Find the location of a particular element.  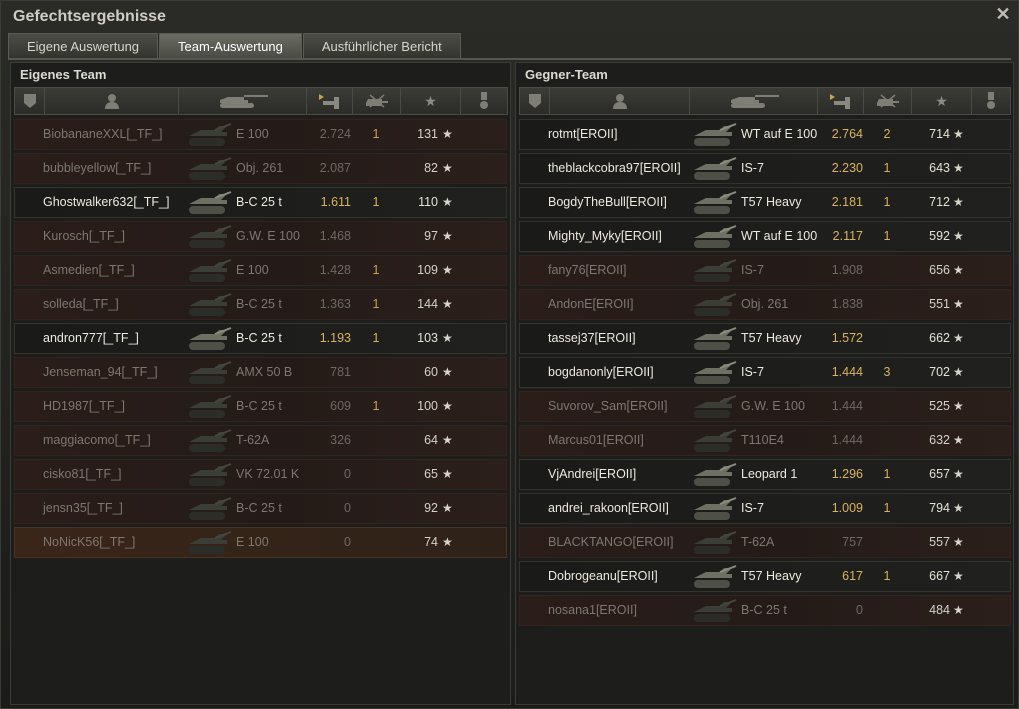

player-row: Dobrogeanu[EROII] T57 Heavy 617 1 667 ★ is located at coordinates (765, 576).